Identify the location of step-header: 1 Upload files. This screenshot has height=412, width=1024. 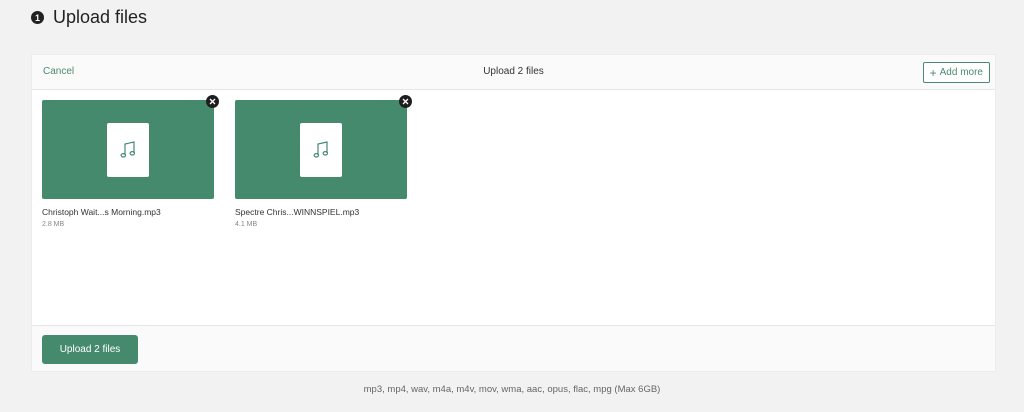
(89, 17).